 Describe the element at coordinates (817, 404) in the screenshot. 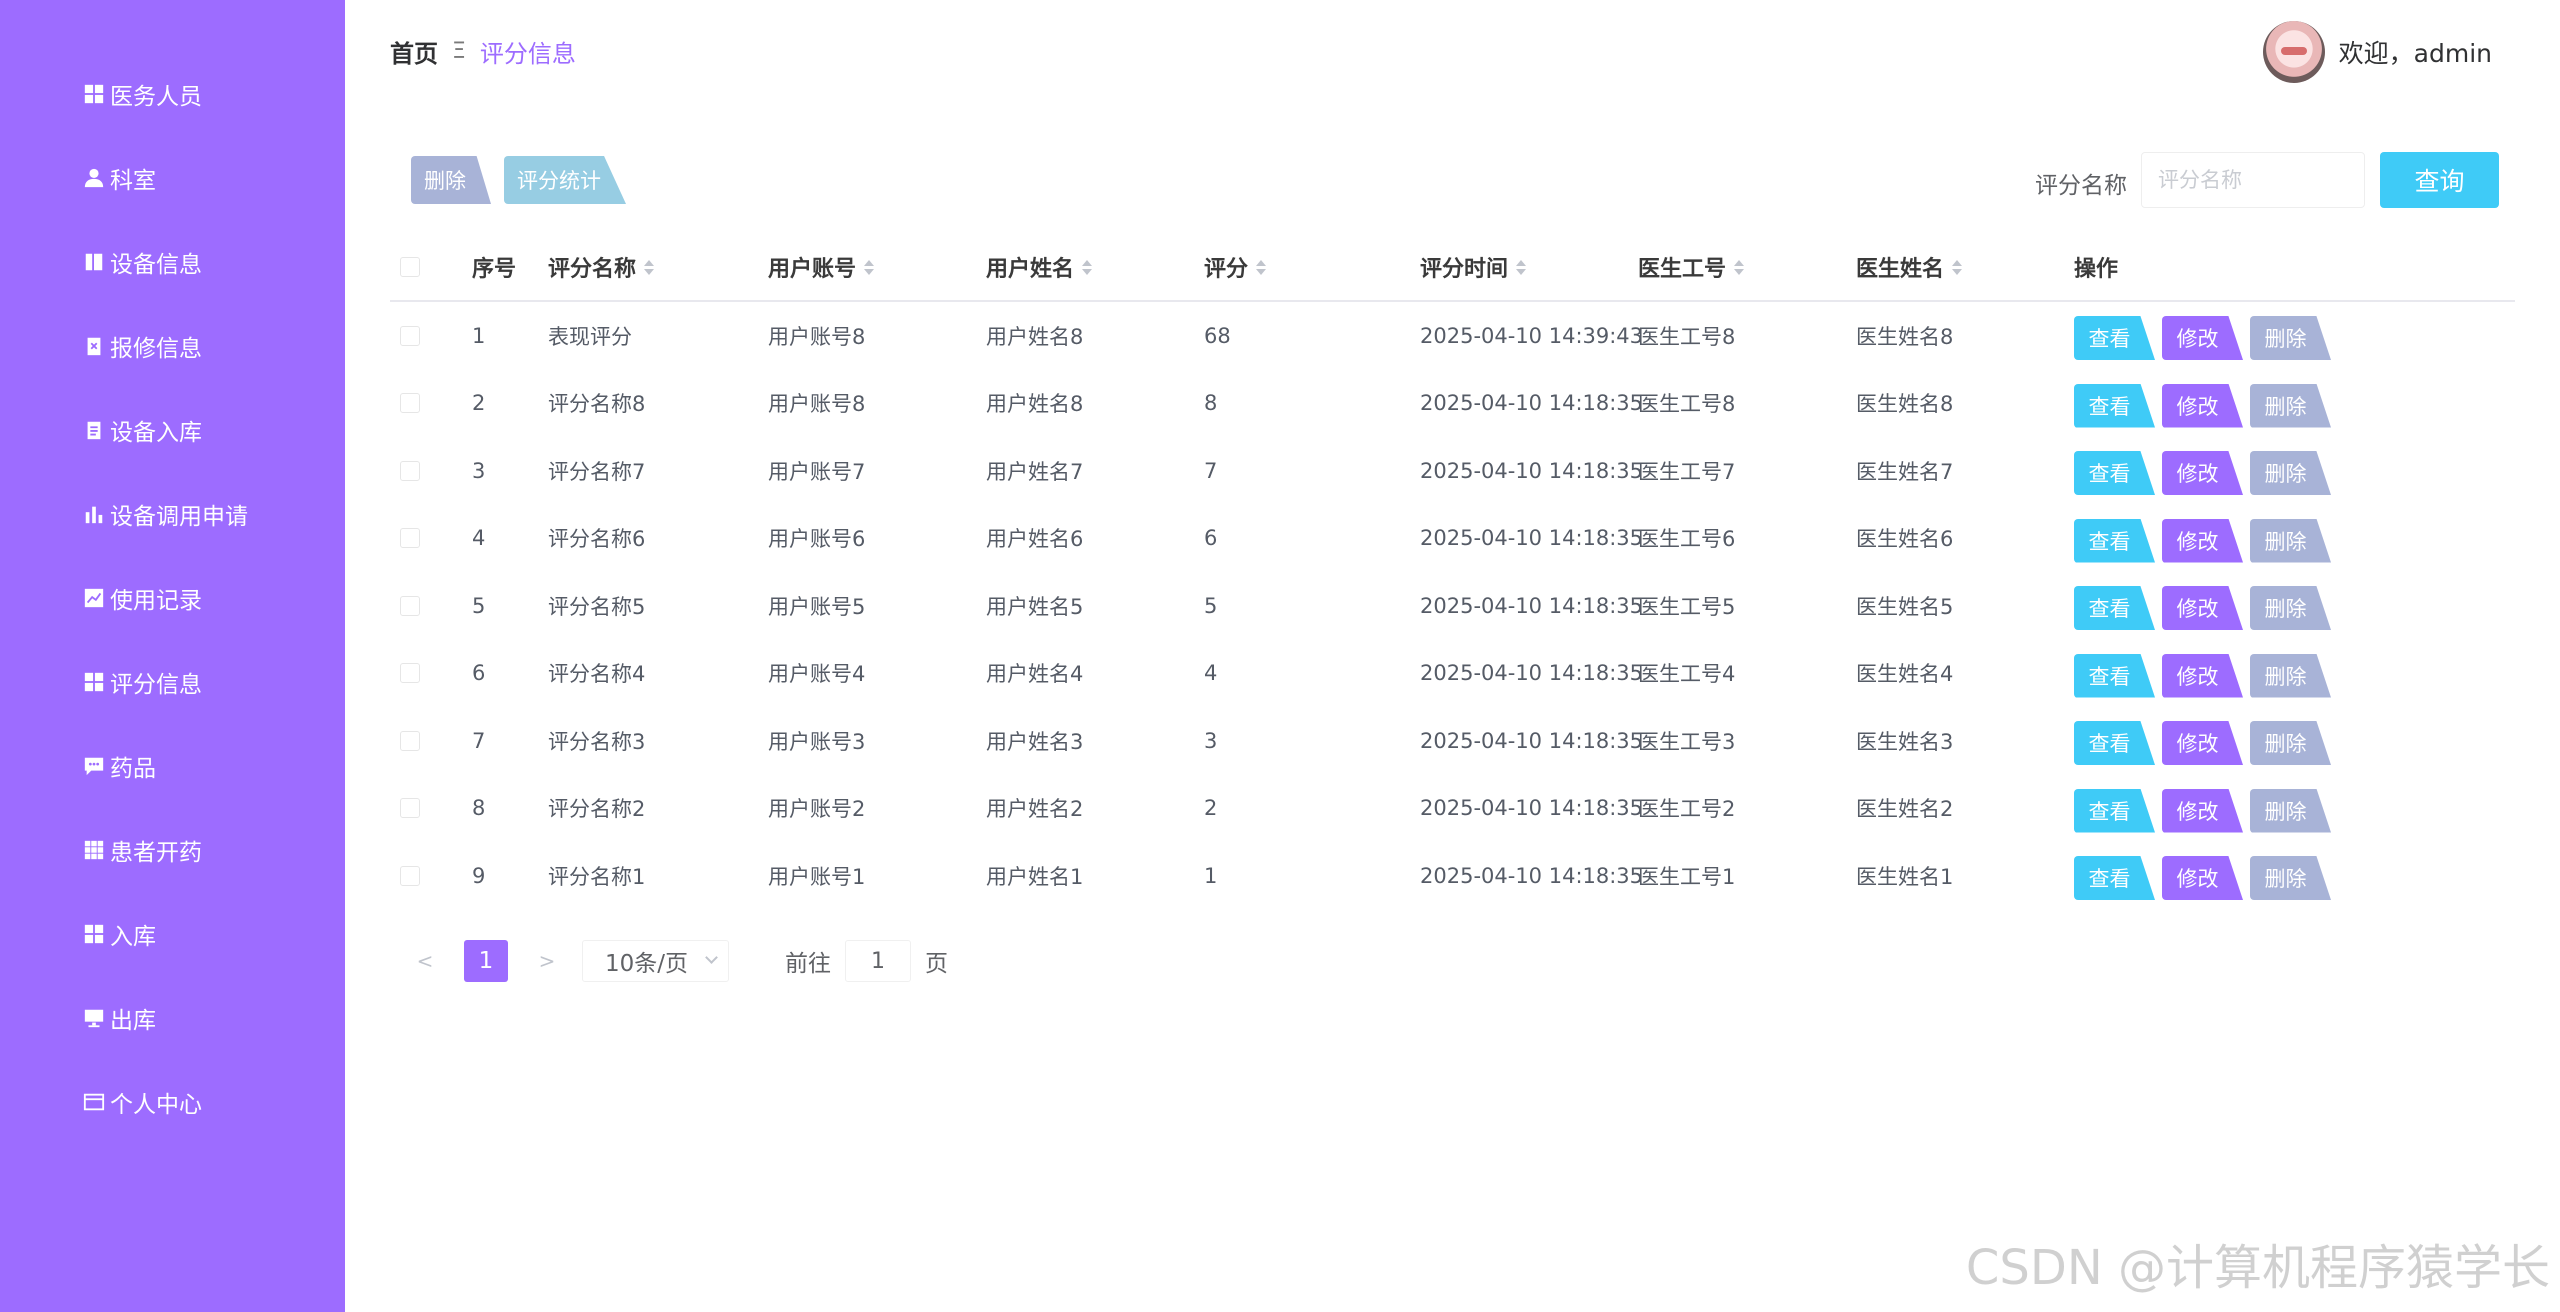

I see `cell-user-account: 用户账号8` at that location.